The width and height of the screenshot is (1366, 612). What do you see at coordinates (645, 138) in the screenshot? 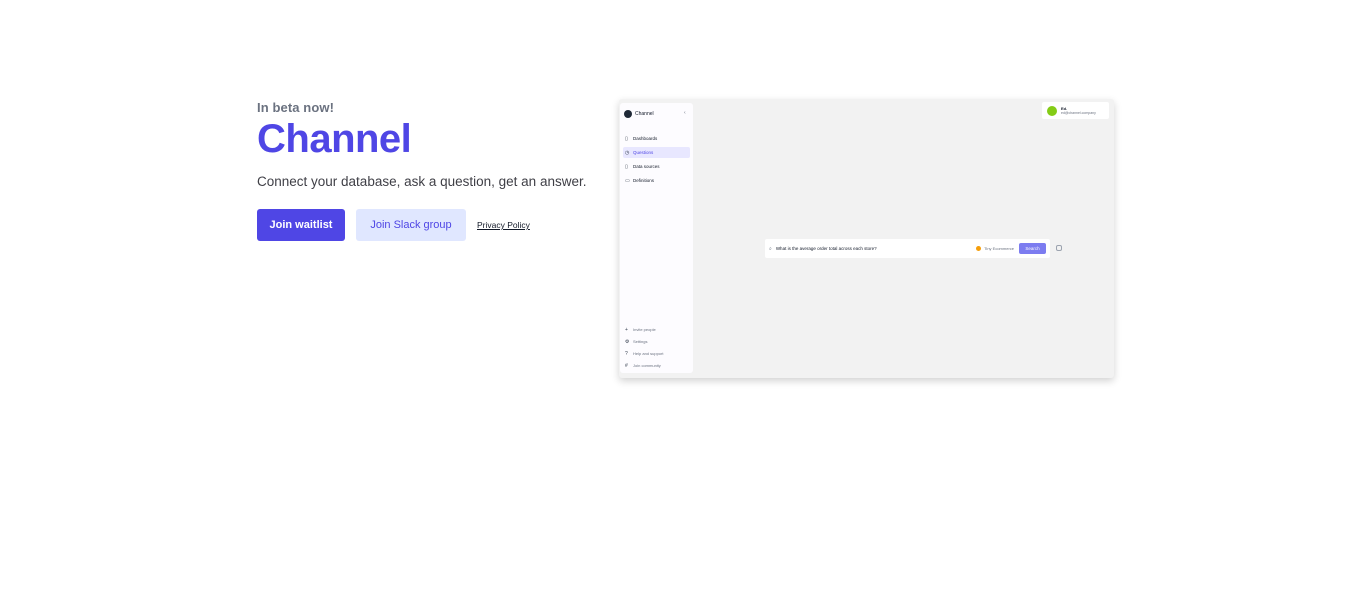
I see `preview-nav-label: Dashboards` at bounding box center [645, 138].